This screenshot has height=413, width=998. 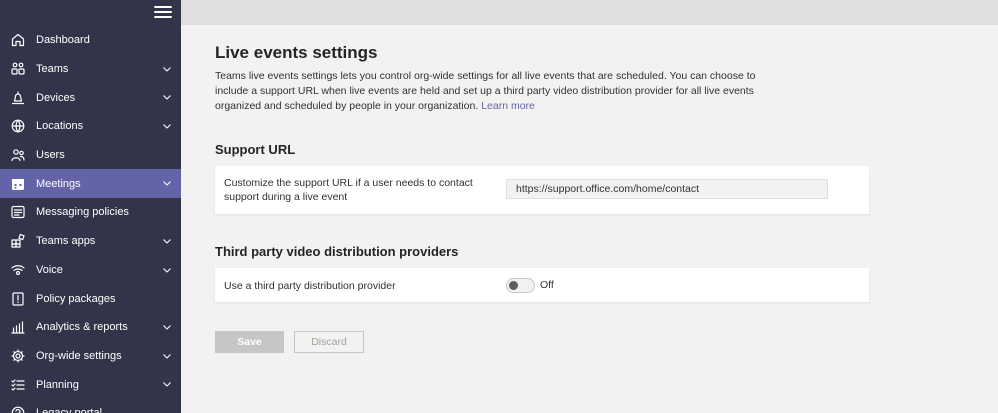 I want to click on analytics-icon, so click(x=18, y=327).